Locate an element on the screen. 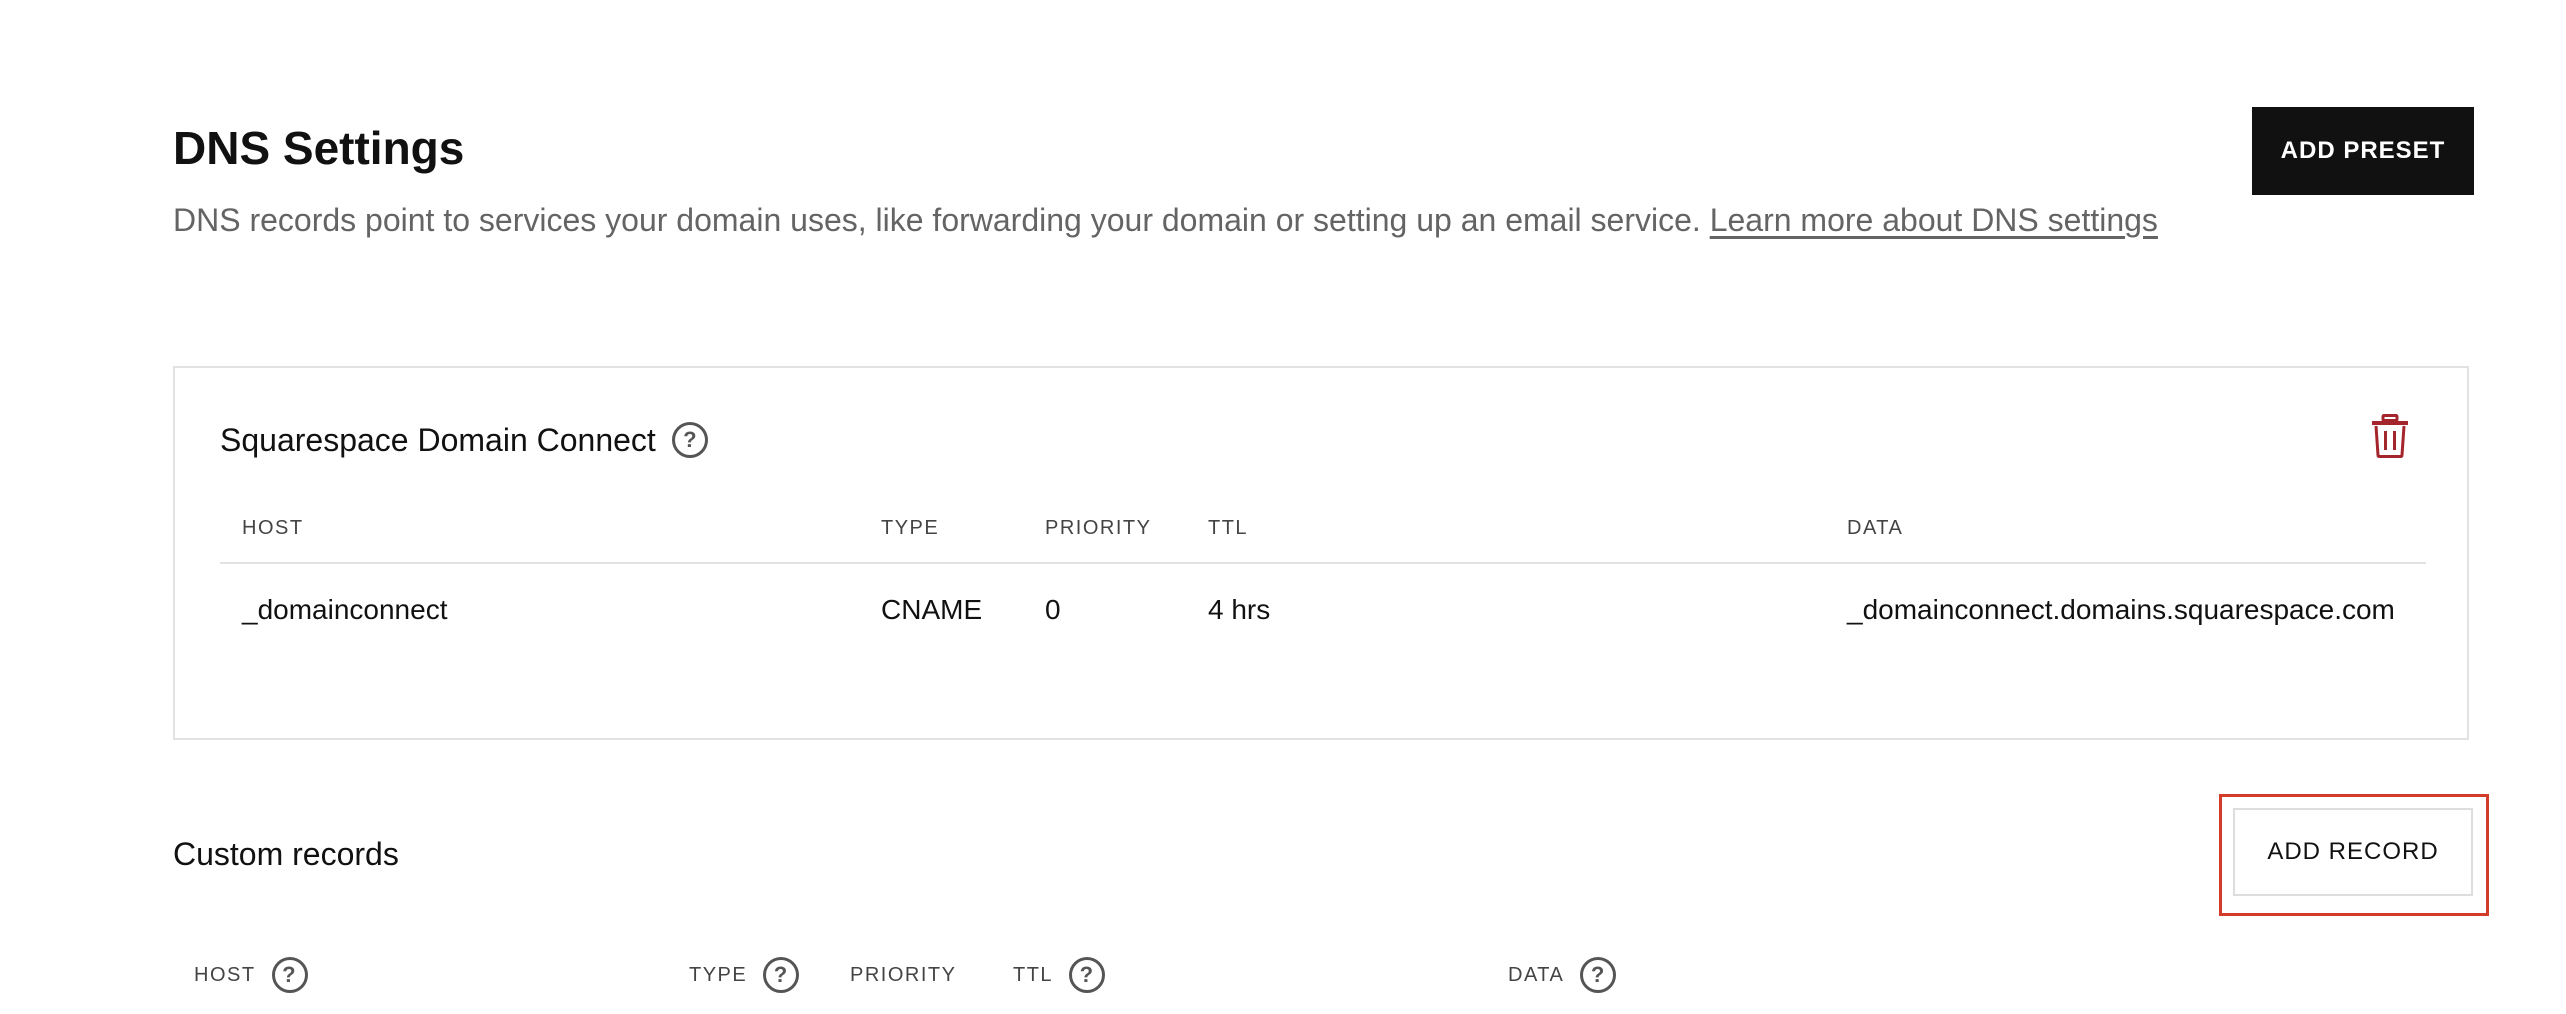 The height and width of the screenshot is (1014, 2566). cell-ttl: 4 hrs is located at coordinates (1239, 609).